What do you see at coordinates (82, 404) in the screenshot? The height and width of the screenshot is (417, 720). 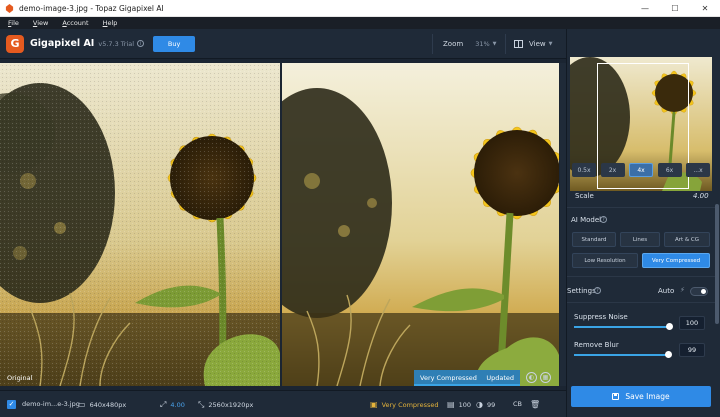 I see `image-size-icon: ▭` at bounding box center [82, 404].